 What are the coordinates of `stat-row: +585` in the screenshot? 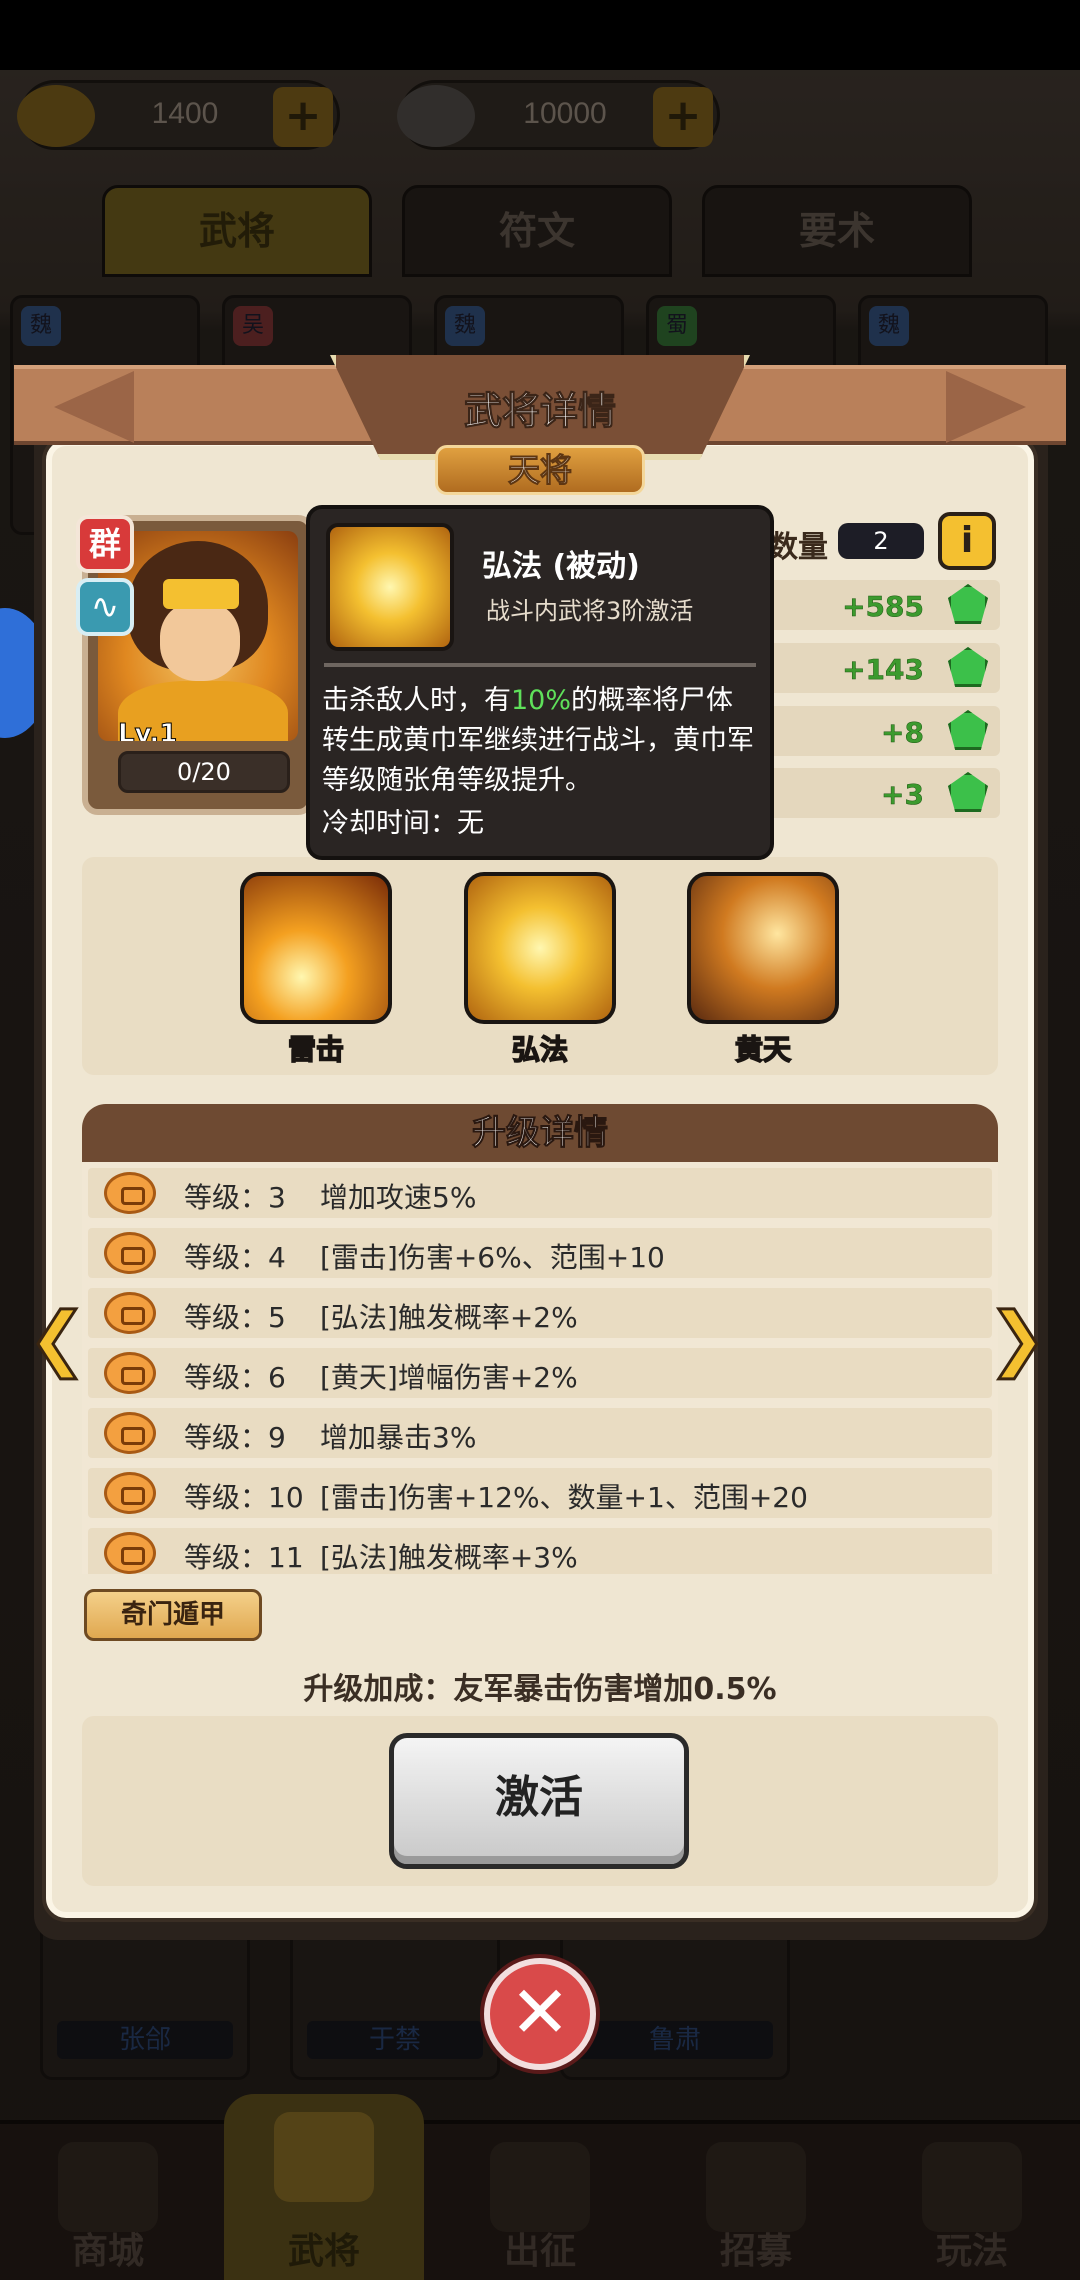 It's located at (880, 605).